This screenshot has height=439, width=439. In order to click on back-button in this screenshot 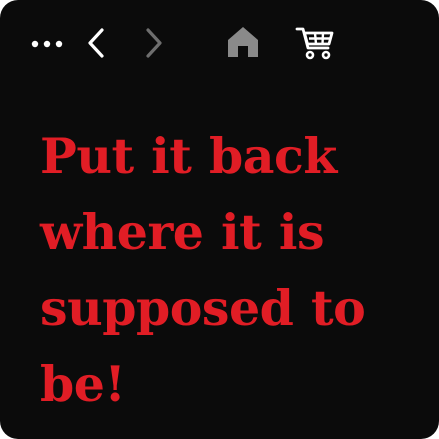, I will do `click(97, 43)`.